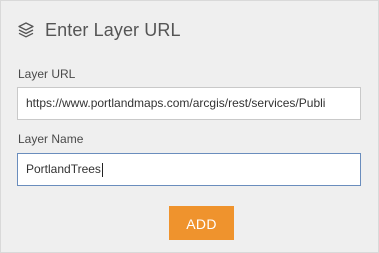  Describe the element at coordinates (63, 169) in the screenshot. I see `layer-name-value: PortlandTrees` at that location.